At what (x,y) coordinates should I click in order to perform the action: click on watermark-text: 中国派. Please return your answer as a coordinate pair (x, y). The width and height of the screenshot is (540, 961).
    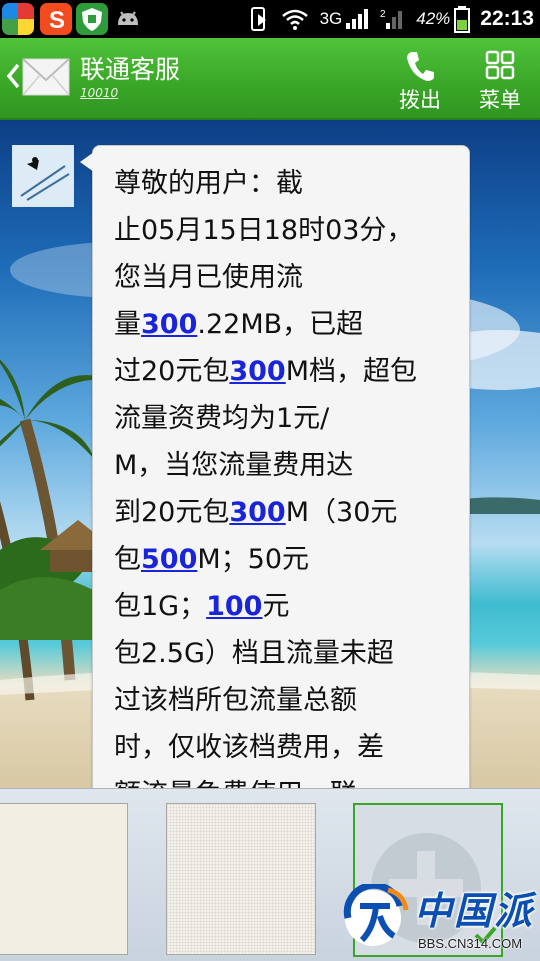
    Looking at the image, I should click on (474, 911).